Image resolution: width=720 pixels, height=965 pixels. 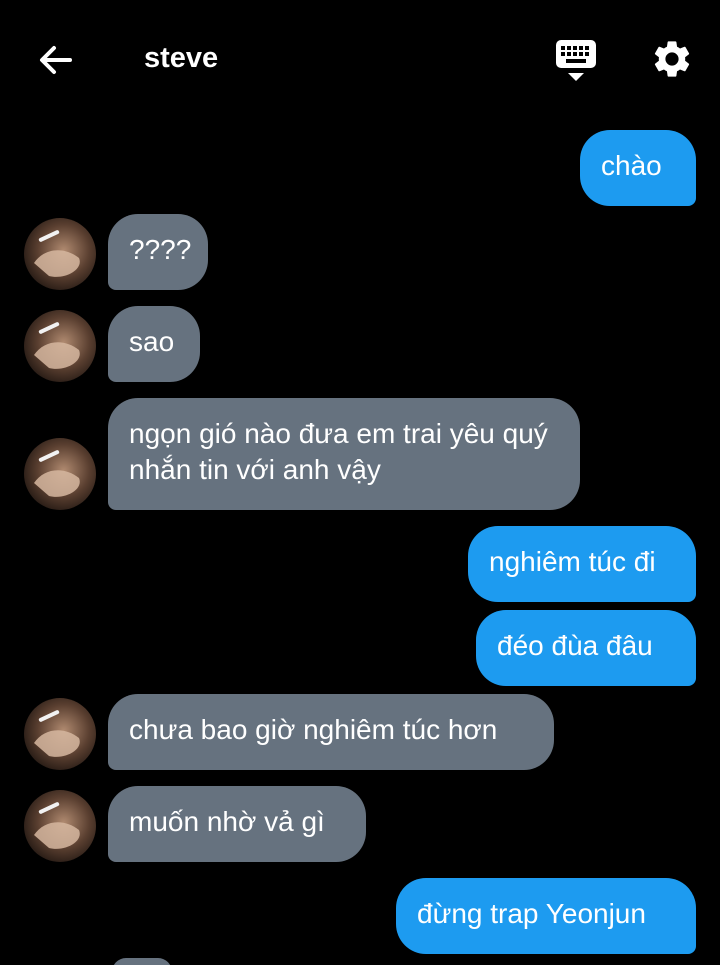 I want to click on message-bubble-outgoing: đéo đùa đâu, so click(x=586, y=648).